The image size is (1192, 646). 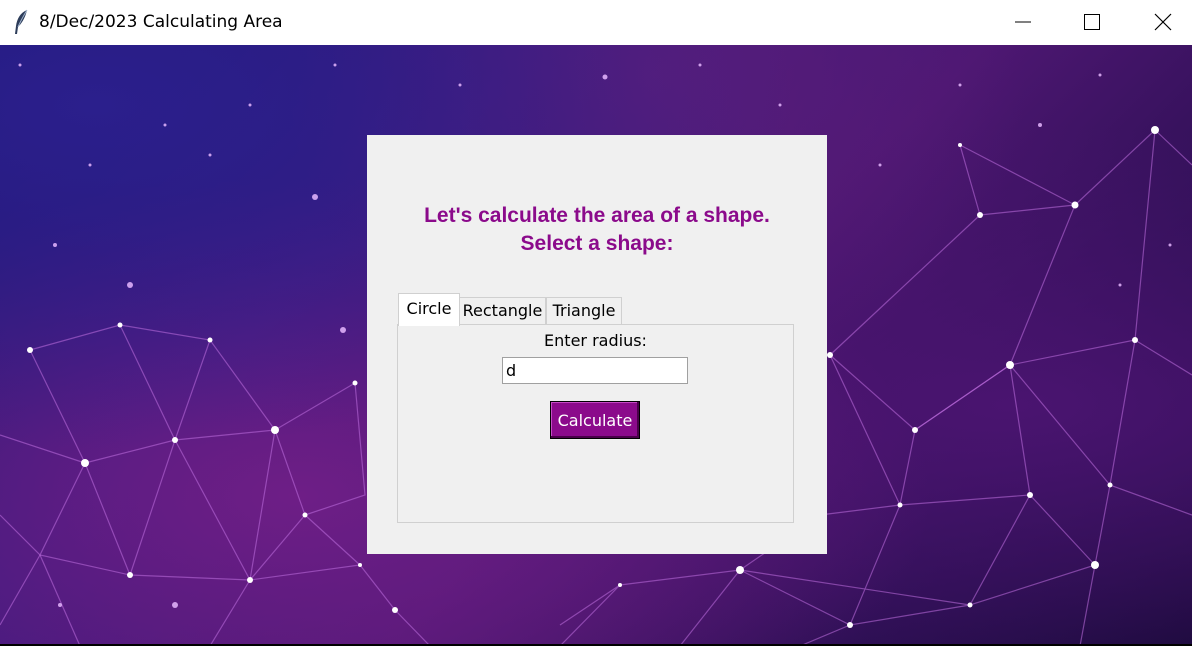 I want to click on radius-label: Enter radius:, so click(x=595, y=340).